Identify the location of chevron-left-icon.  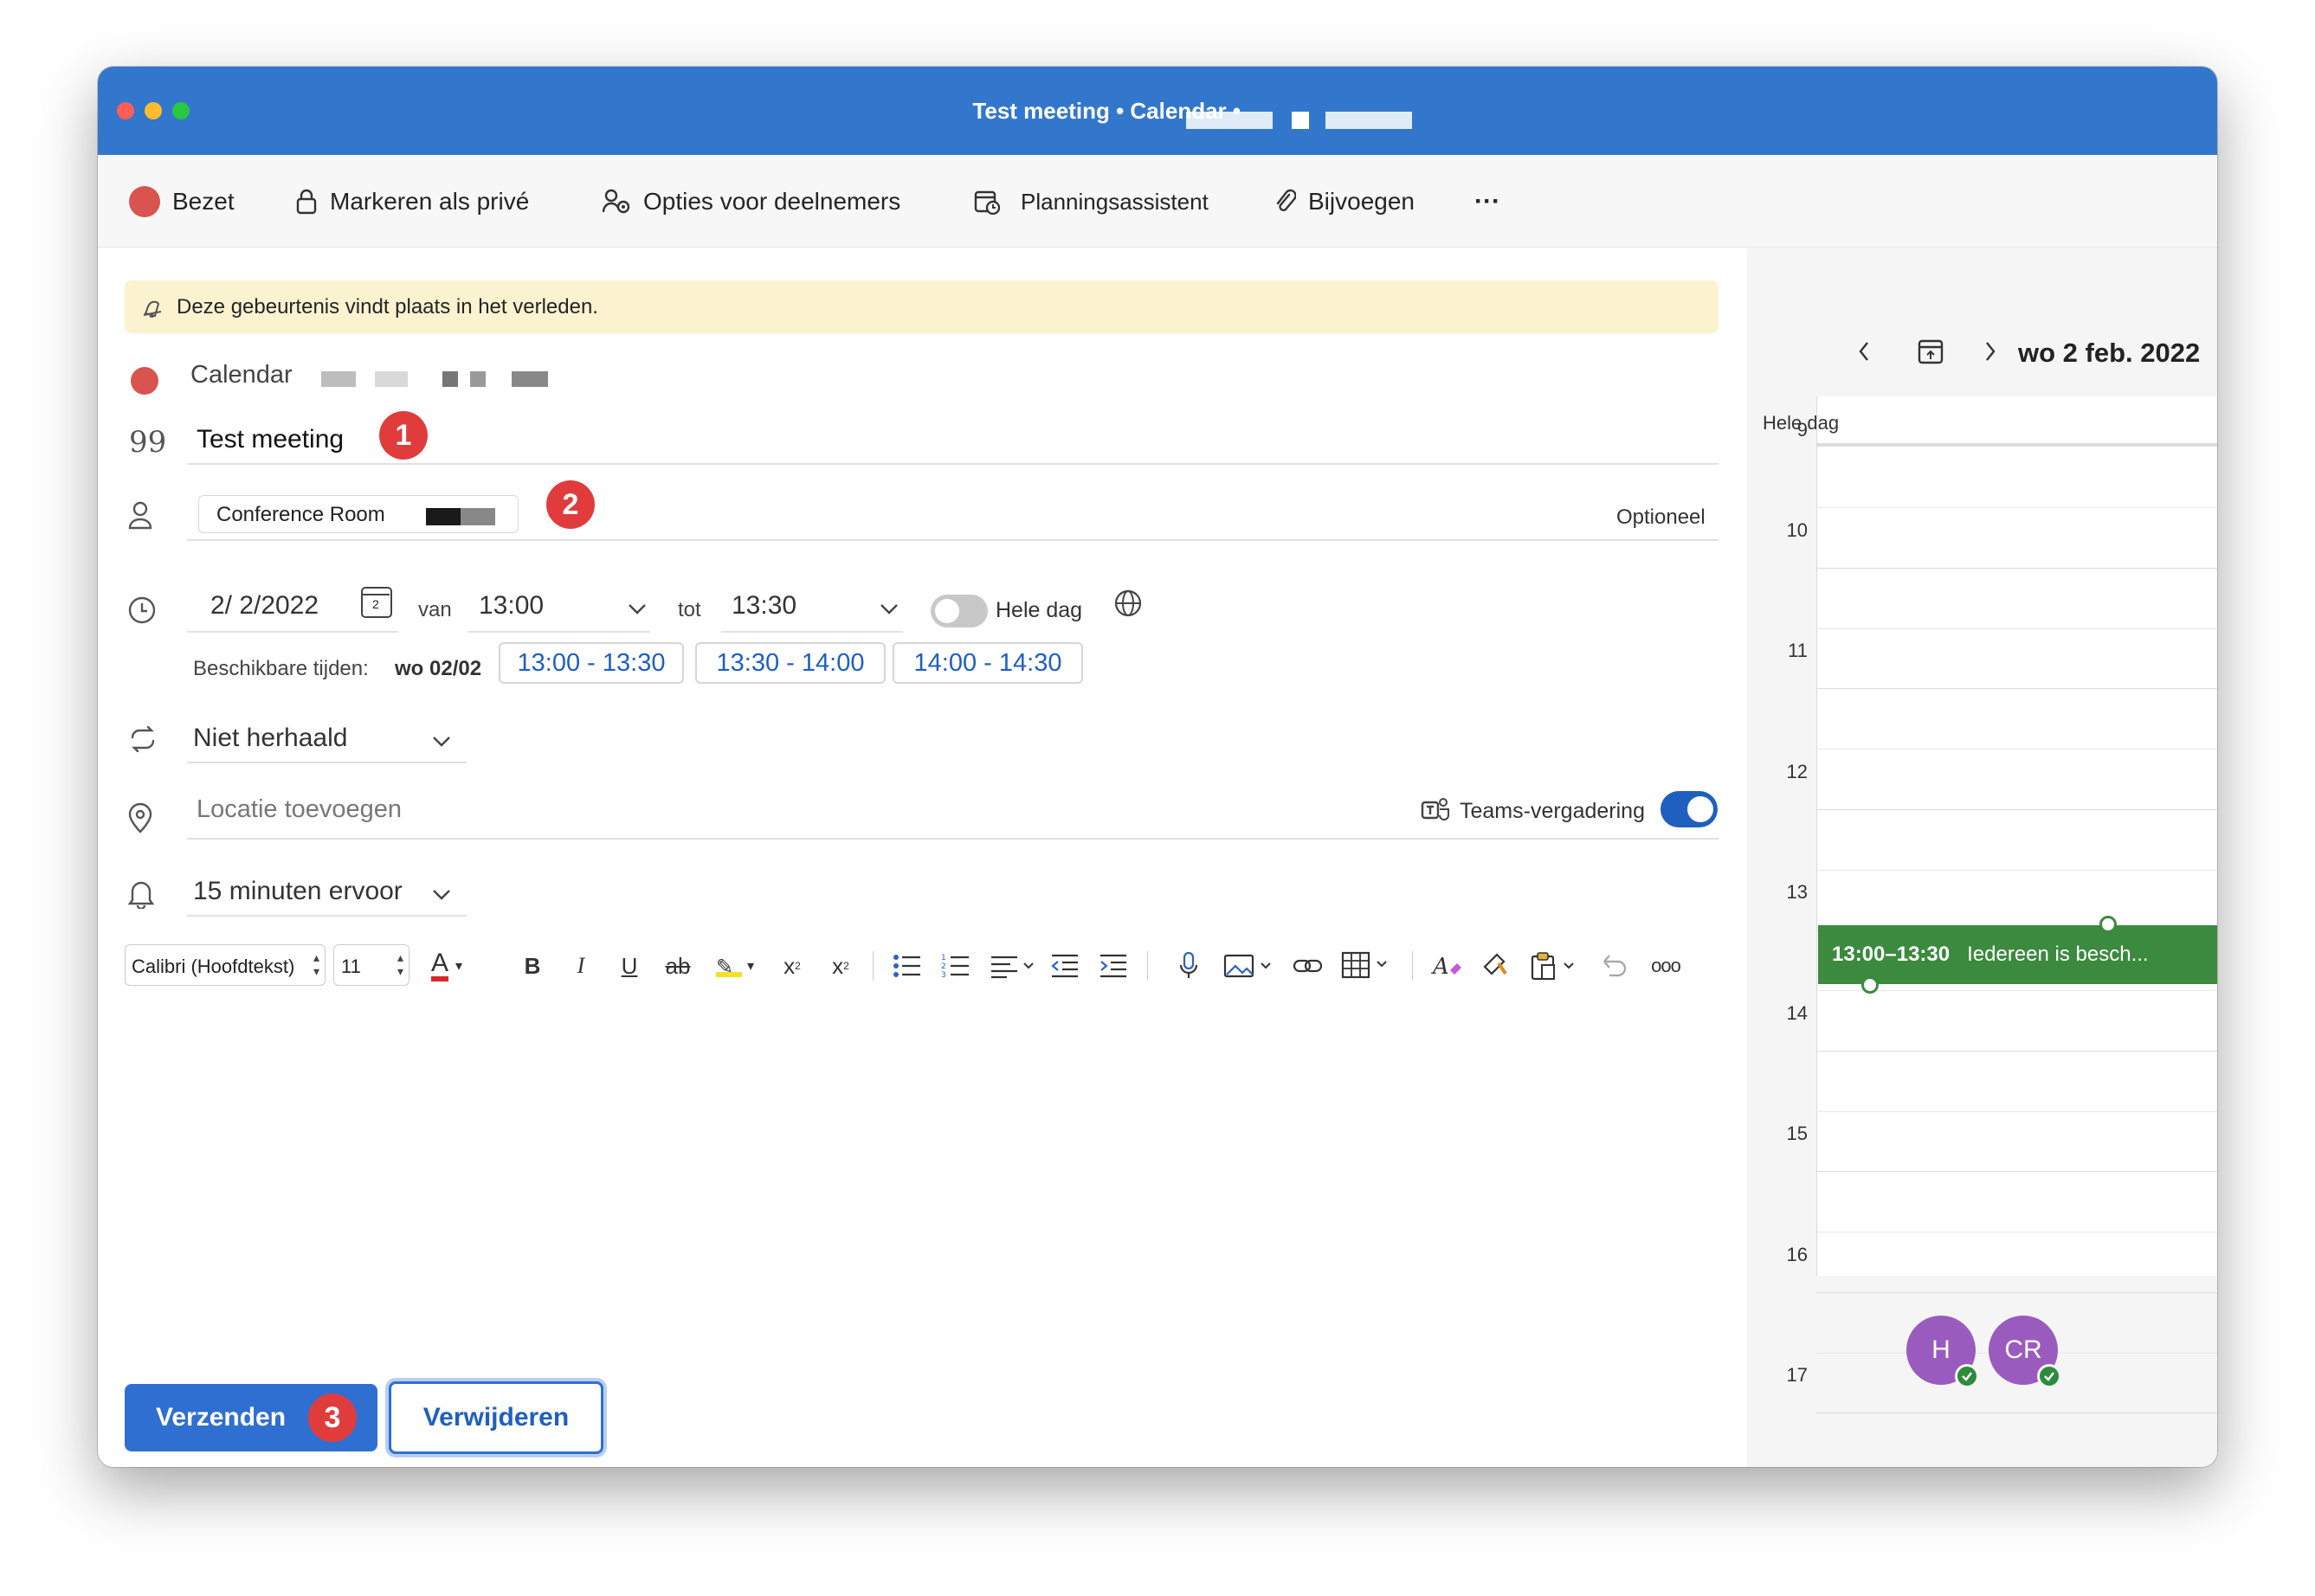
(1864, 351).